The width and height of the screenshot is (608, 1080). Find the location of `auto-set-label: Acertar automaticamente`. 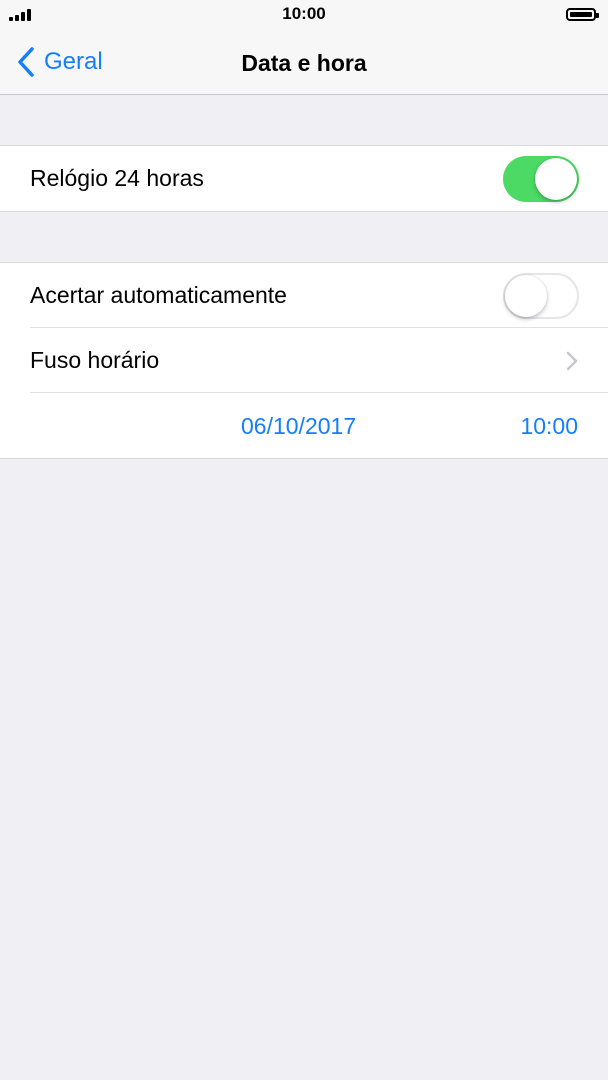

auto-set-label: Acertar automaticamente is located at coordinates (158, 295).